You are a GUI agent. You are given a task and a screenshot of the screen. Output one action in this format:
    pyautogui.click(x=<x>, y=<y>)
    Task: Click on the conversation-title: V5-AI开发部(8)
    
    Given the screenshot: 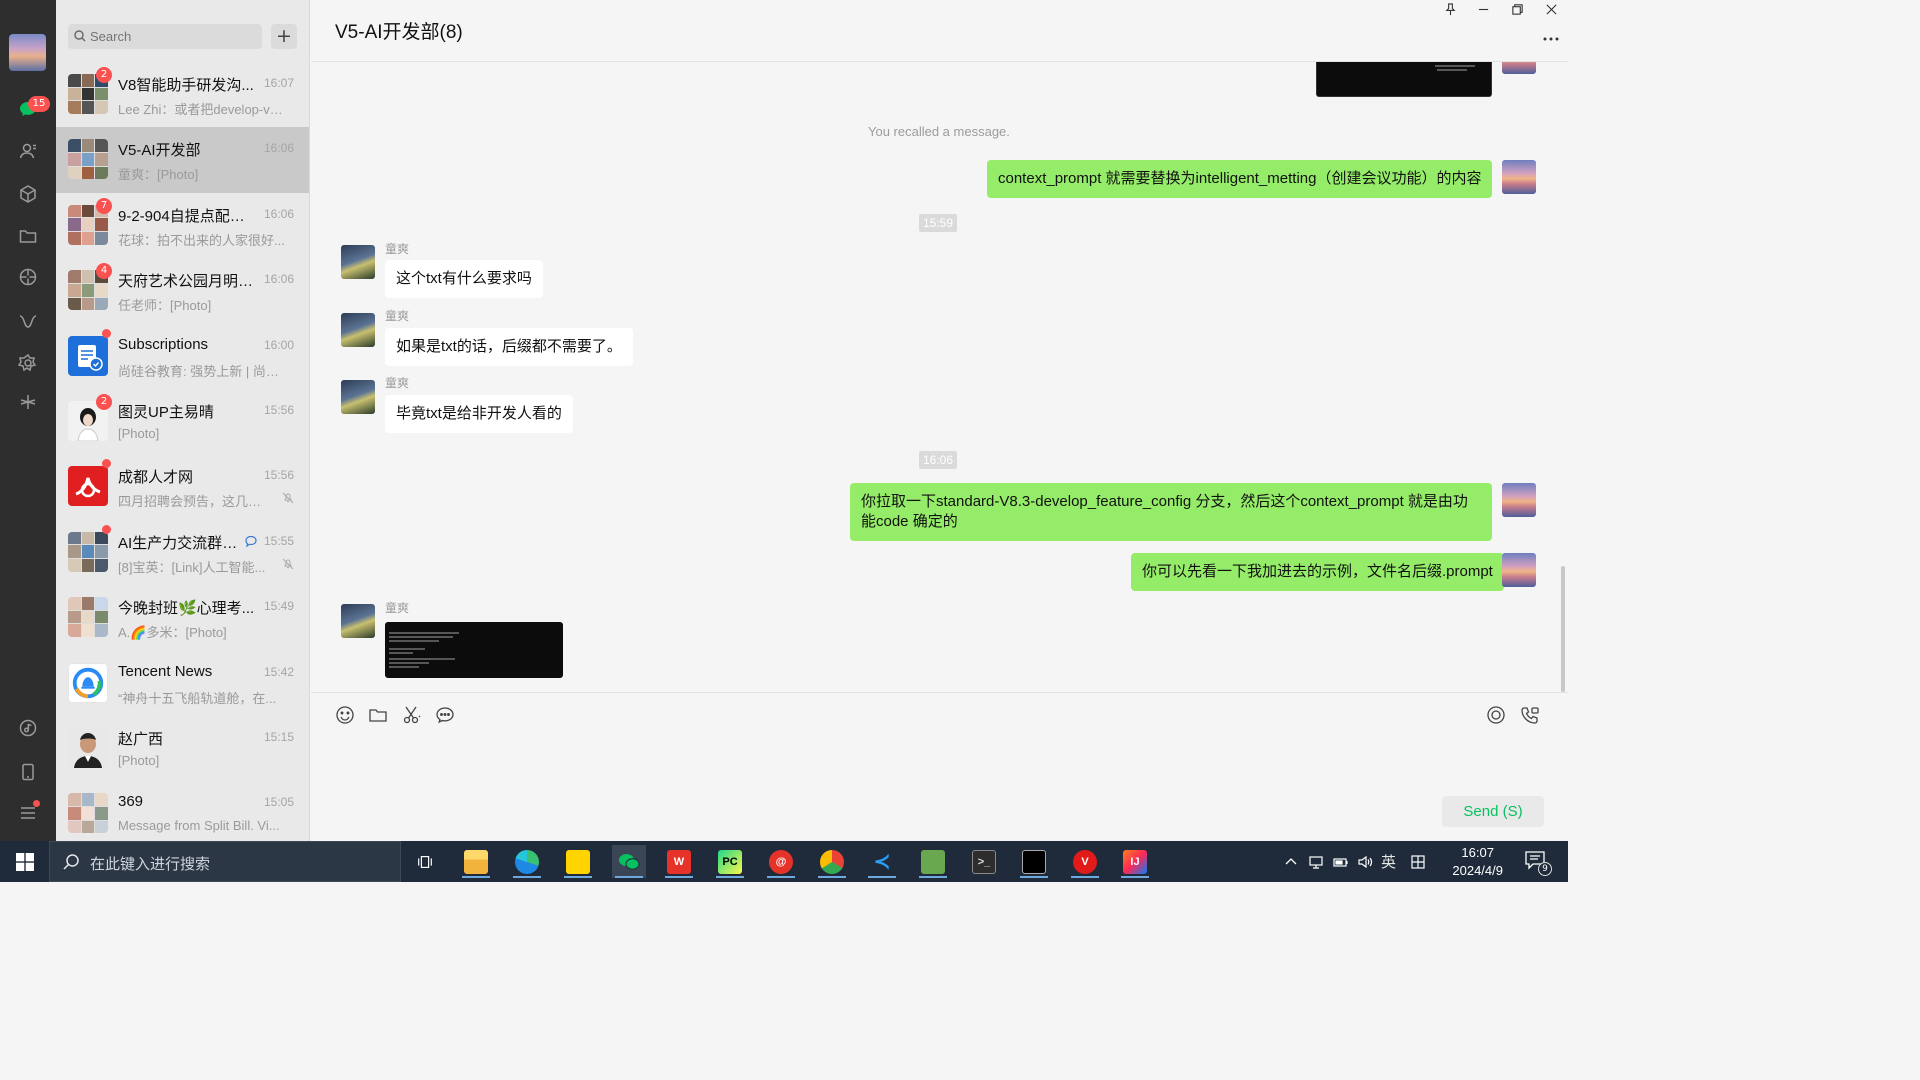 What is the action you would take?
    pyautogui.click(x=399, y=32)
    